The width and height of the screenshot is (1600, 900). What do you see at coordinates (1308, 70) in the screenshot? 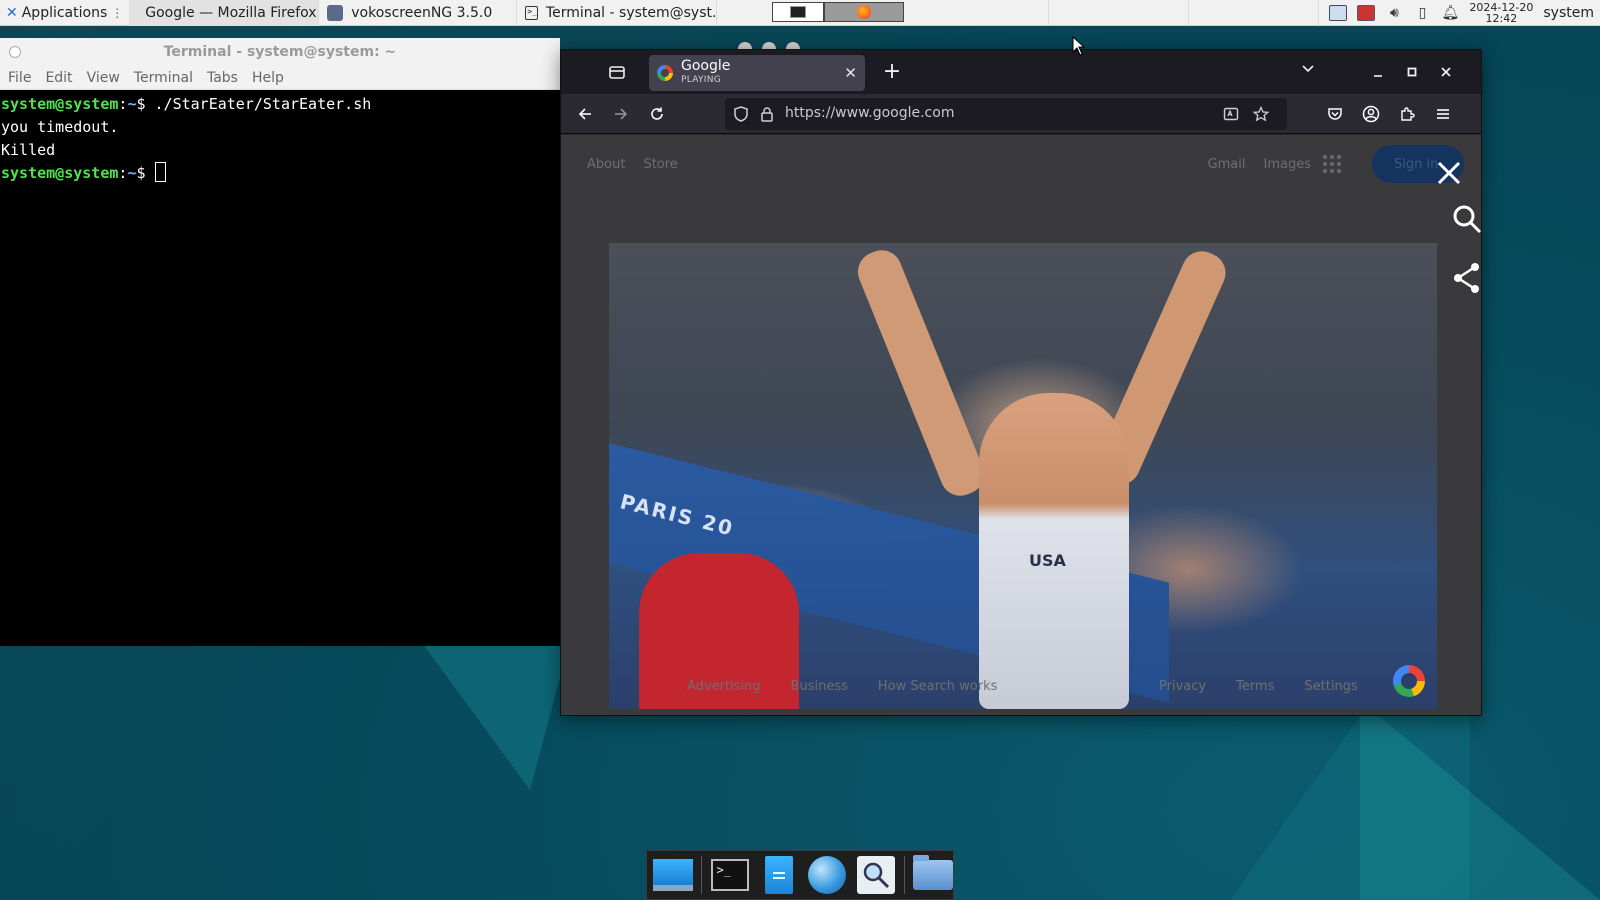
I see `list-all-tabs-icon` at bounding box center [1308, 70].